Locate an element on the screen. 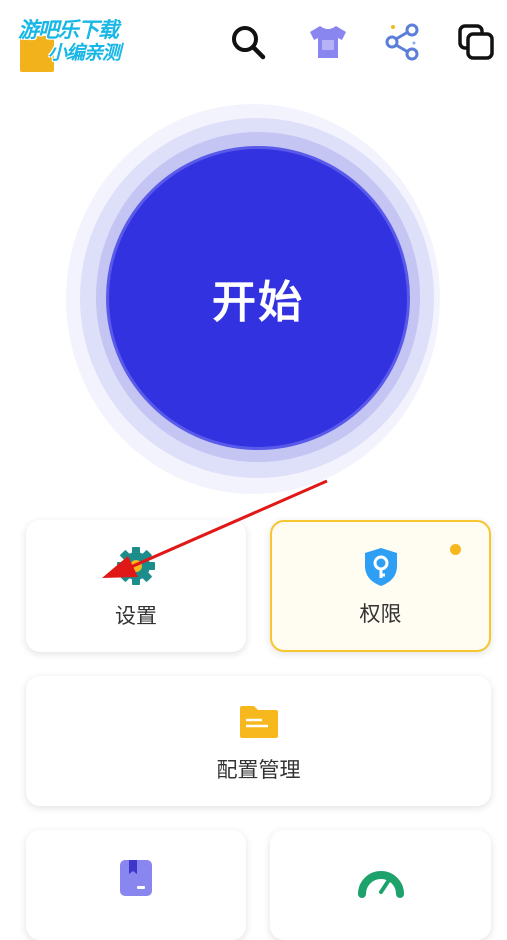 This screenshot has width=507, height=940. shield-key-icon is located at coordinates (380, 567).